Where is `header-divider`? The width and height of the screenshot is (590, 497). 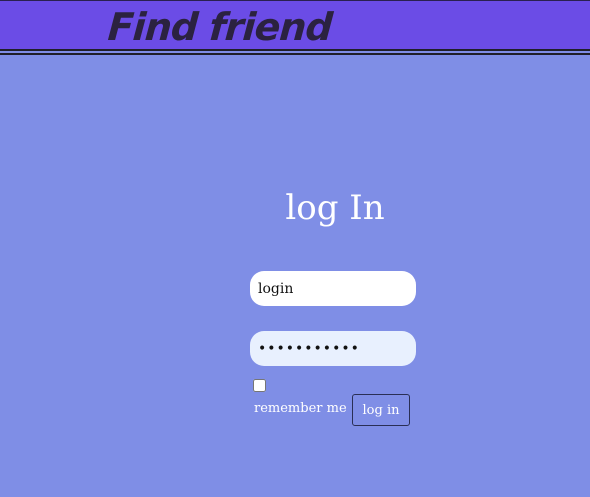
header-divider is located at coordinates (295, 54).